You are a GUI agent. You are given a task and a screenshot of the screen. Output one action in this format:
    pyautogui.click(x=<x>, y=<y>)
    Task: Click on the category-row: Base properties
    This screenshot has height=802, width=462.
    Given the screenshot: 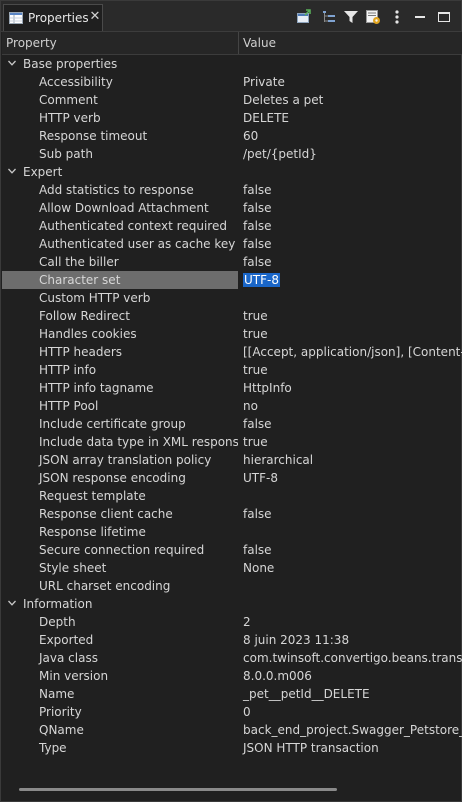 What is the action you would take?
    pyautogui.click(x=232, y=64)
    